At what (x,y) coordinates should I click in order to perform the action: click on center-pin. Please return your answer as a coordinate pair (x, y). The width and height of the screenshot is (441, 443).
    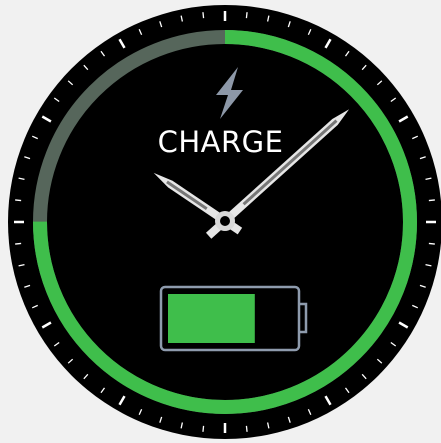
    Looking at the image, I should click on (225, 221).